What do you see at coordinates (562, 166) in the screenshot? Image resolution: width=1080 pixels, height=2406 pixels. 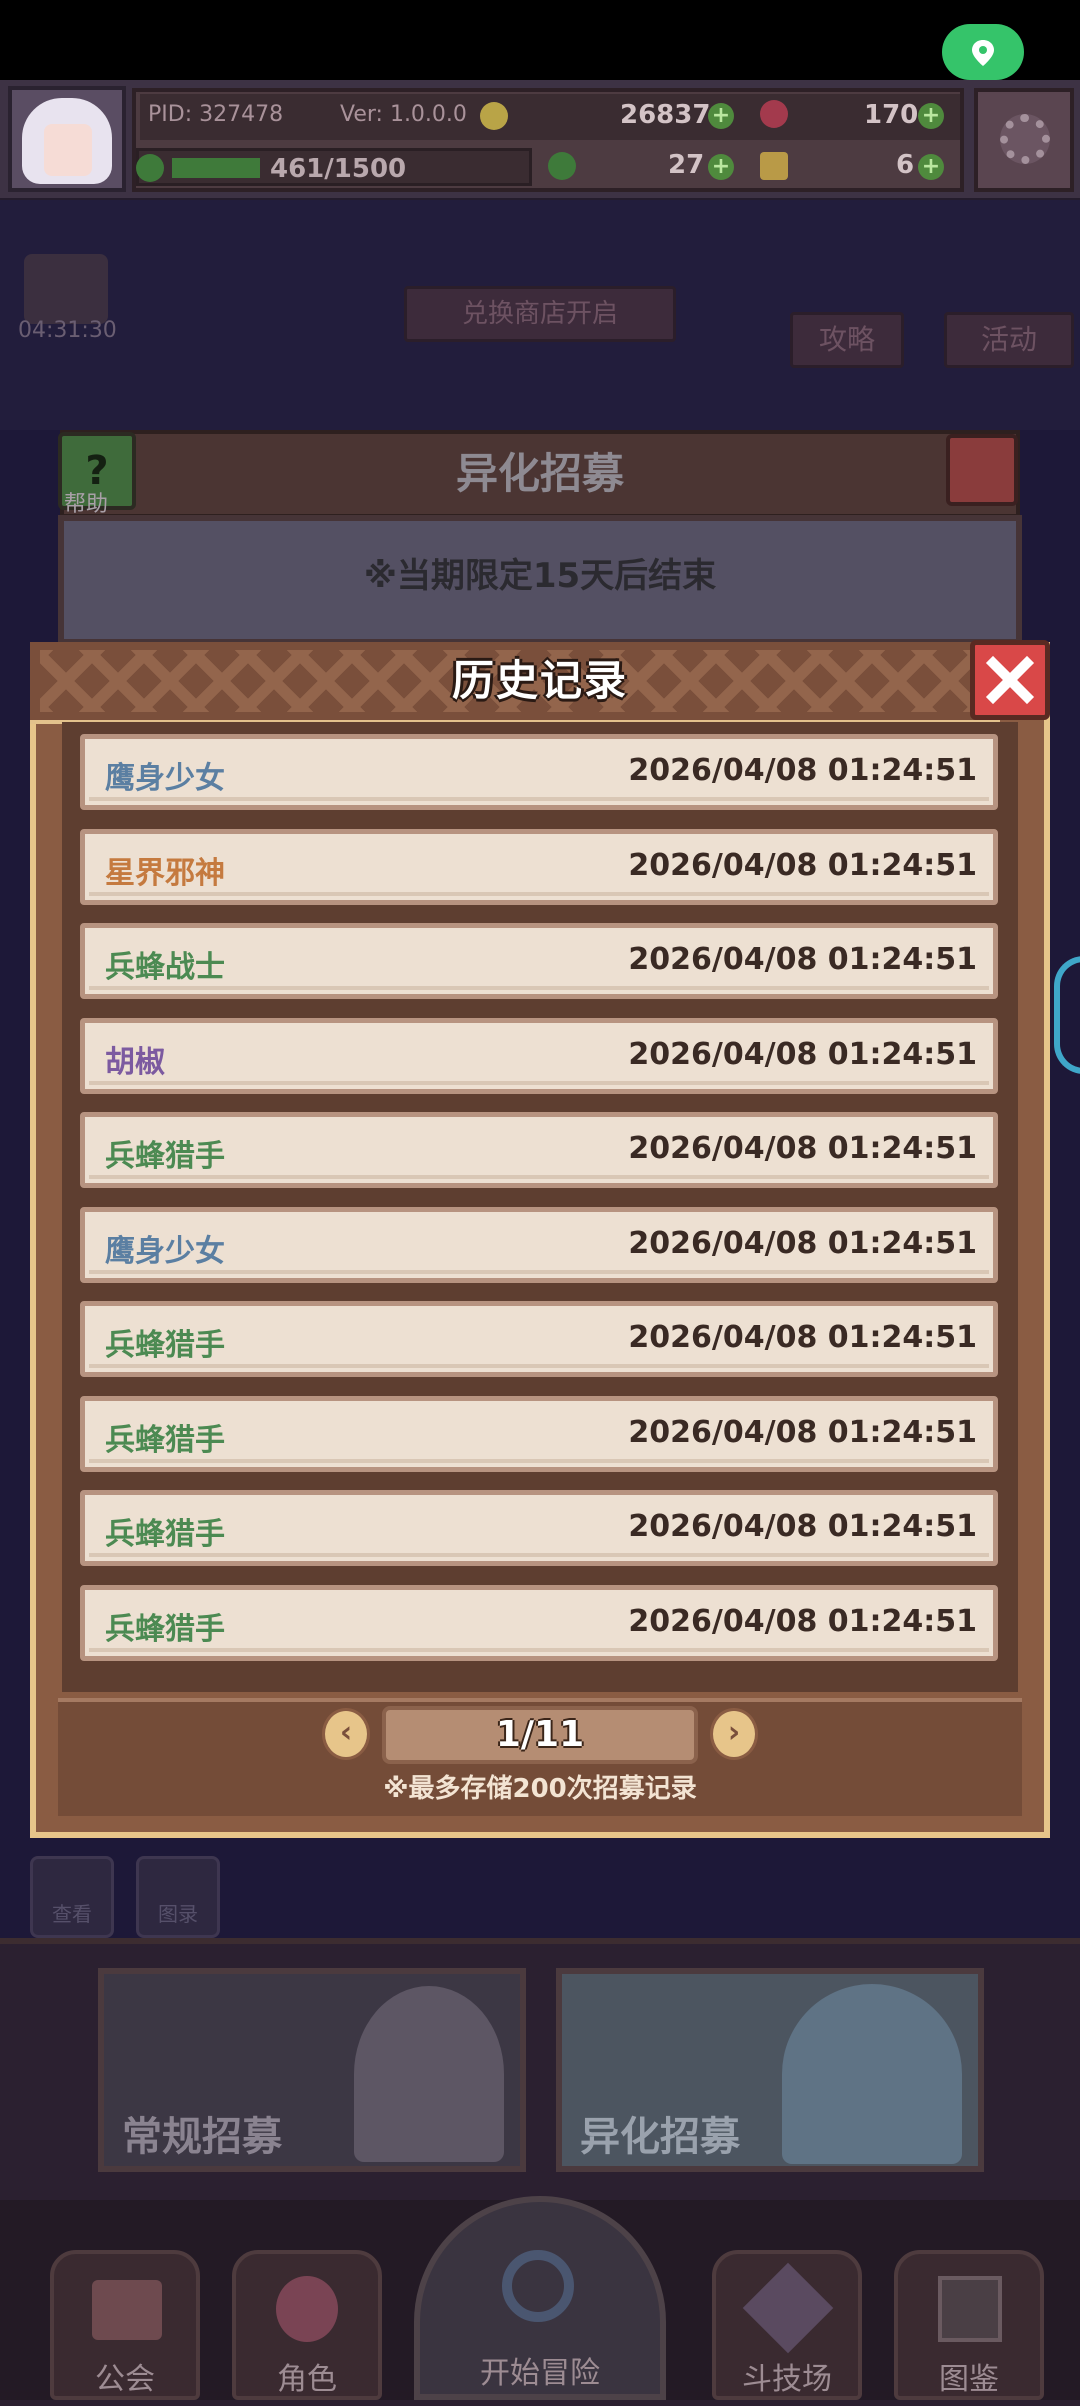 I see `clover-icon` at bounding box center [562, 166].